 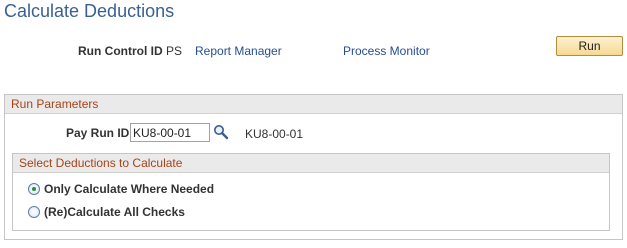 I want to click on deductions-header: Select Deductions to Calculate, so click(x=311, y=163).